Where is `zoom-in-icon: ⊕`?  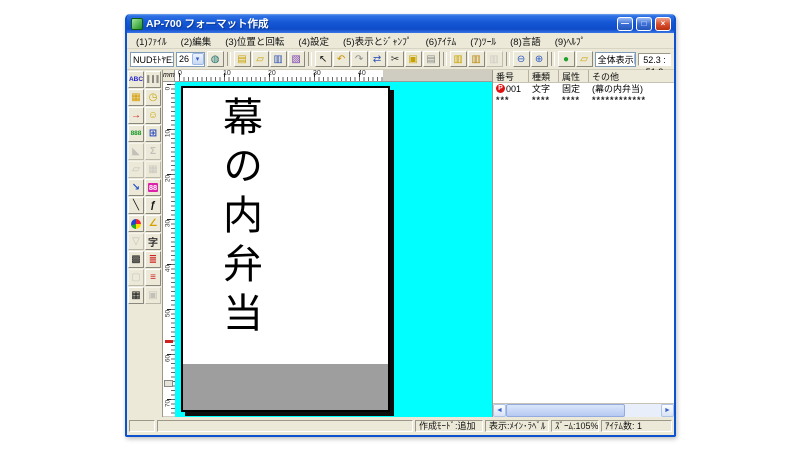 zoom-in-icon: ⊕ is located at coordinates (539, 59).